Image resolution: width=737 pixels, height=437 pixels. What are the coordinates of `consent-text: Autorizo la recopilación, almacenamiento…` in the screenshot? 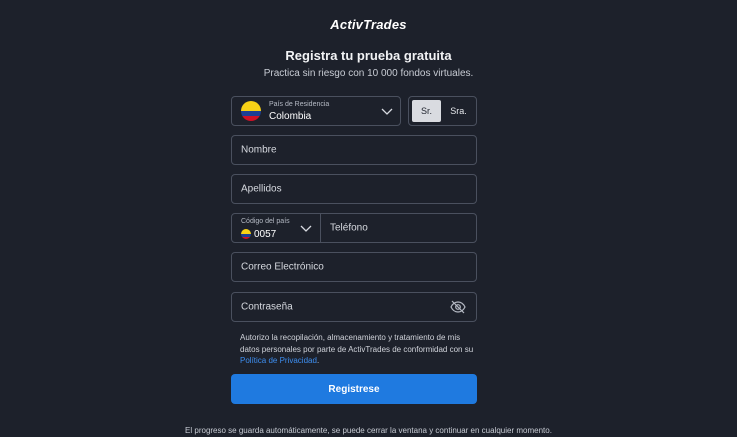 It's located at (360, 349).